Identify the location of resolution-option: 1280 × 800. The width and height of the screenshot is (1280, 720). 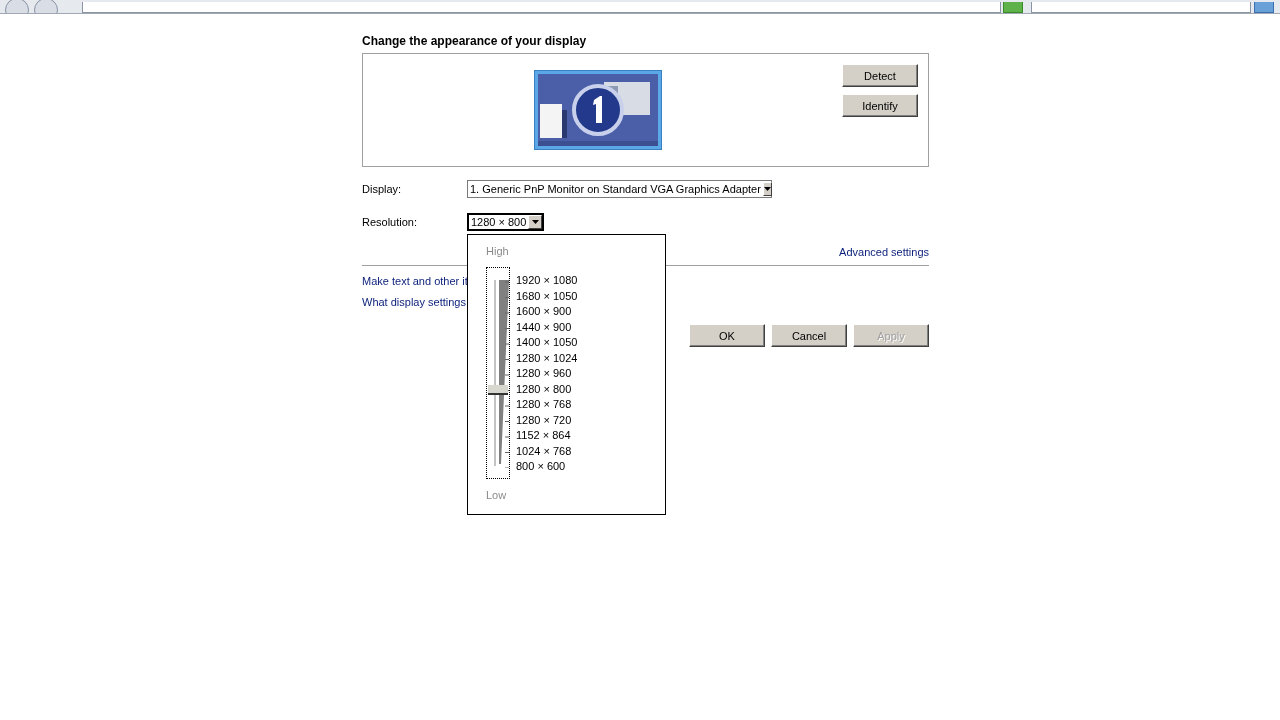
(547, 389).